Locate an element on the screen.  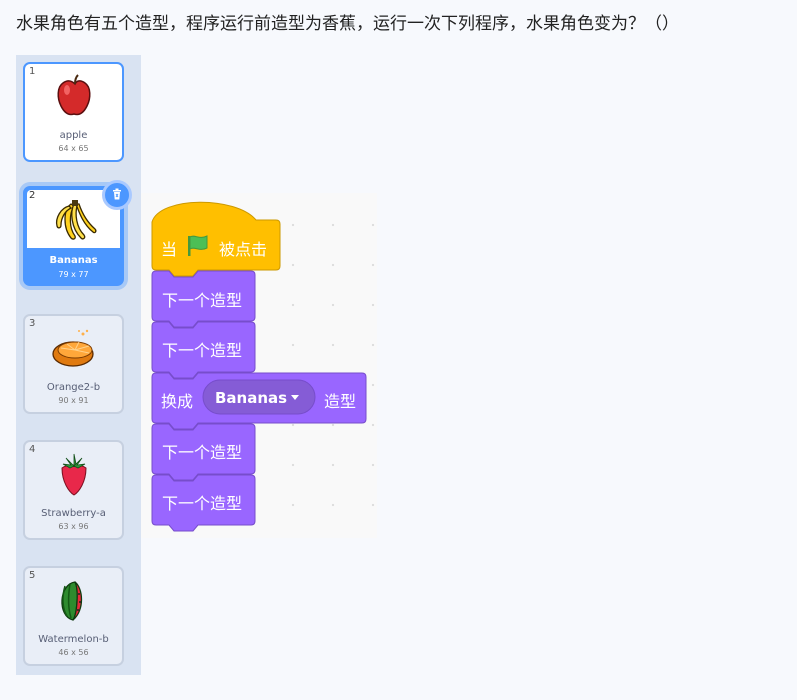
next-costume-label-3: 下一个造型 is located at coordinates (202, 452).